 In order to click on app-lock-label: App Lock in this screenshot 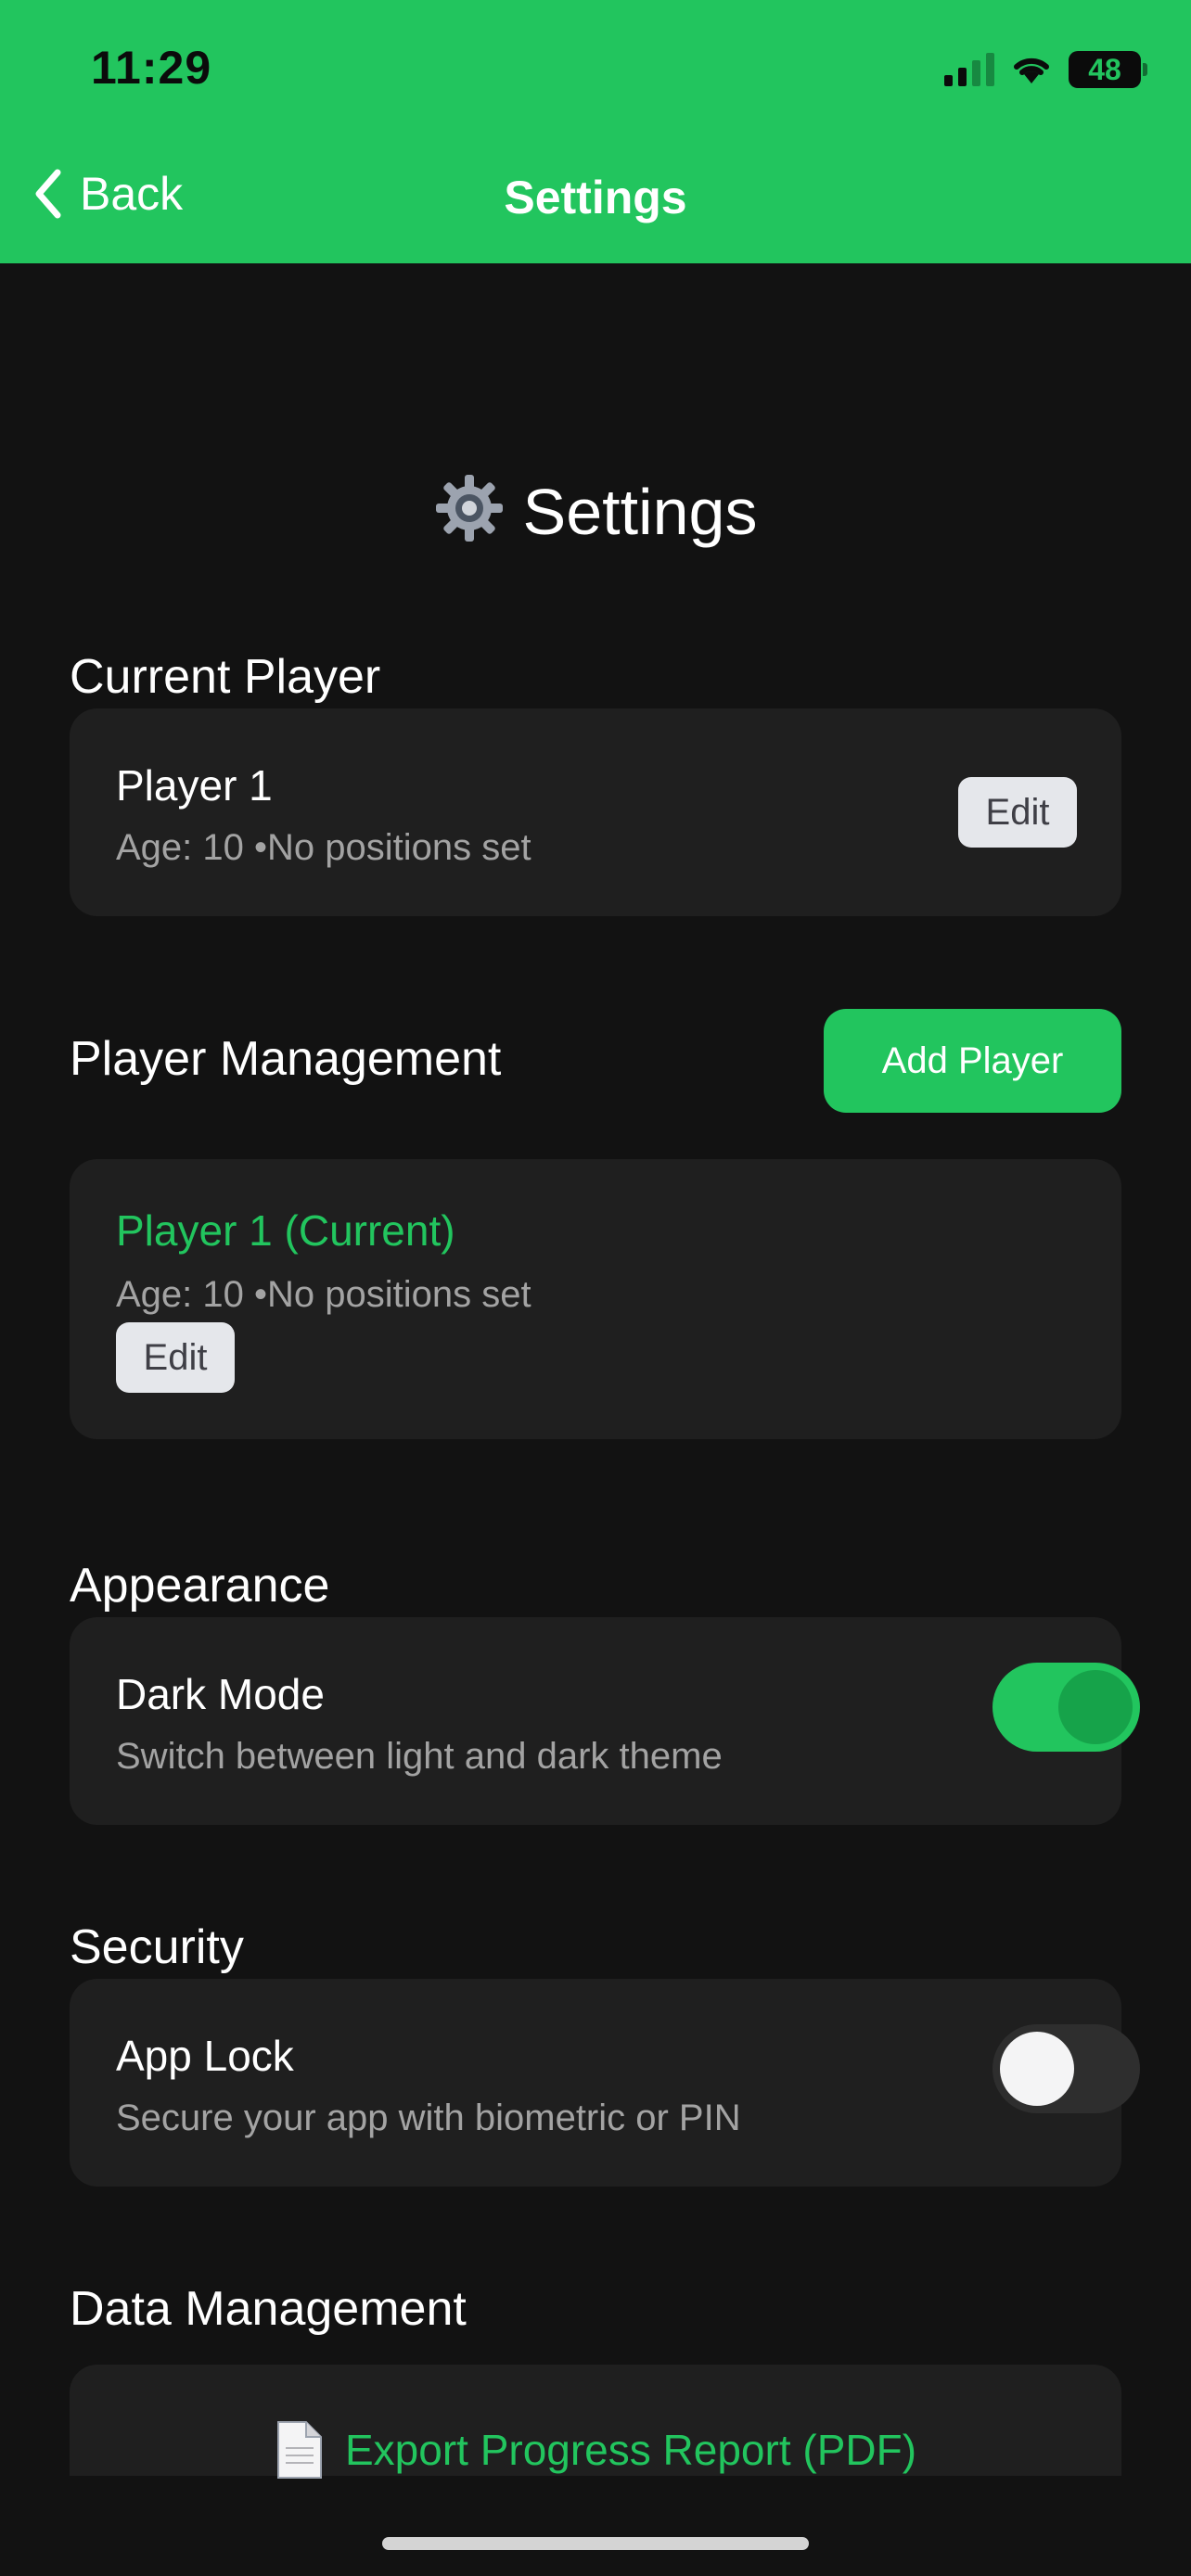, I will do `click(205, 2056)`.